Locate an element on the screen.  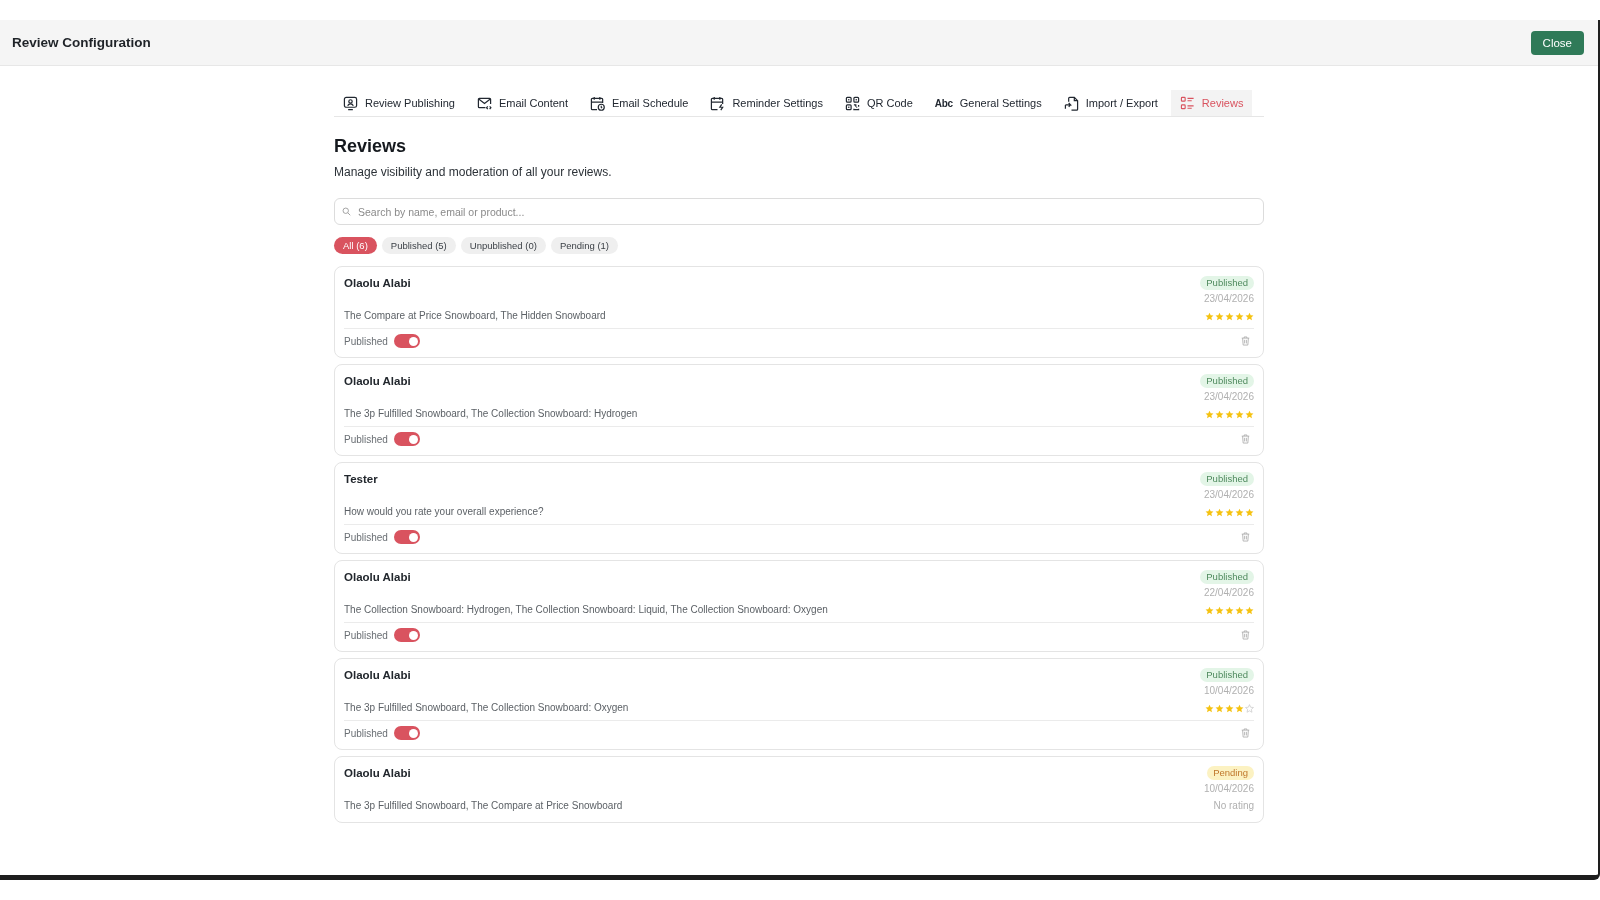
tab: Email Content is located at coordinates (522, 103).